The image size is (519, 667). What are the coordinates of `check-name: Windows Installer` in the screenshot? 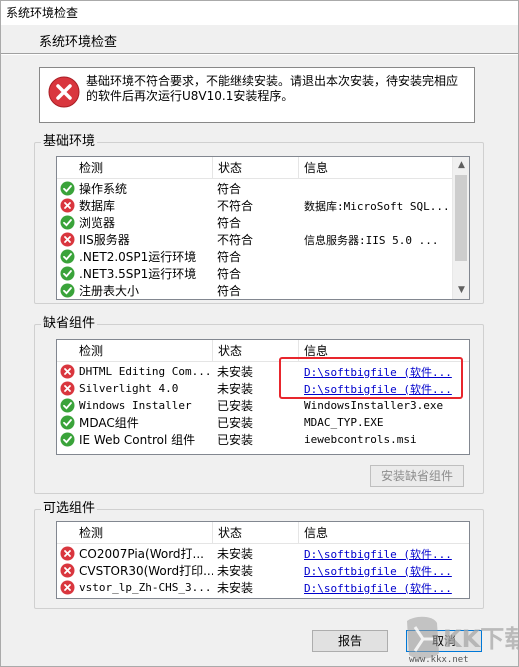 It's located at (135, 405).